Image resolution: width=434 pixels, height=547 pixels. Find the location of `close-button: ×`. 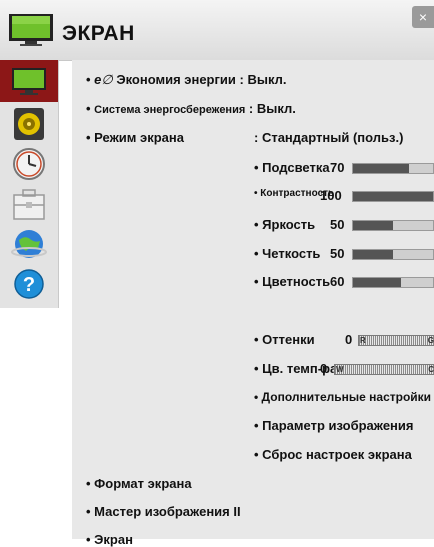

close-button: × is located at coordinates (423, 17).